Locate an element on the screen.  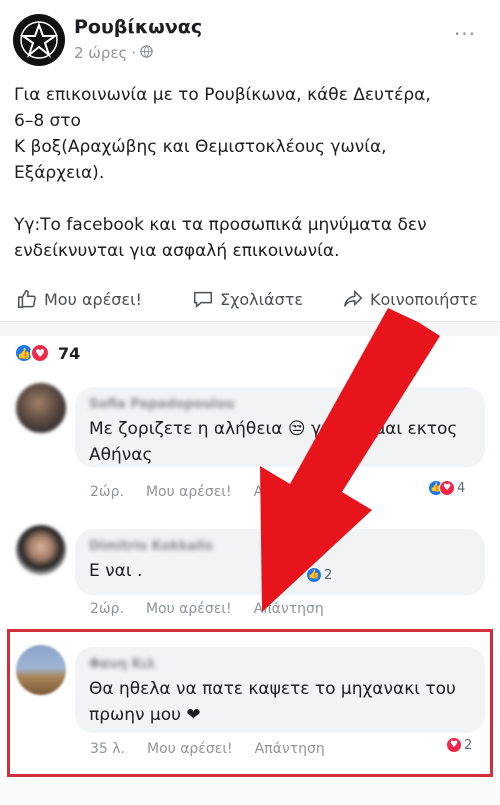
star-logo-icon is located at coordinates (39, 40).